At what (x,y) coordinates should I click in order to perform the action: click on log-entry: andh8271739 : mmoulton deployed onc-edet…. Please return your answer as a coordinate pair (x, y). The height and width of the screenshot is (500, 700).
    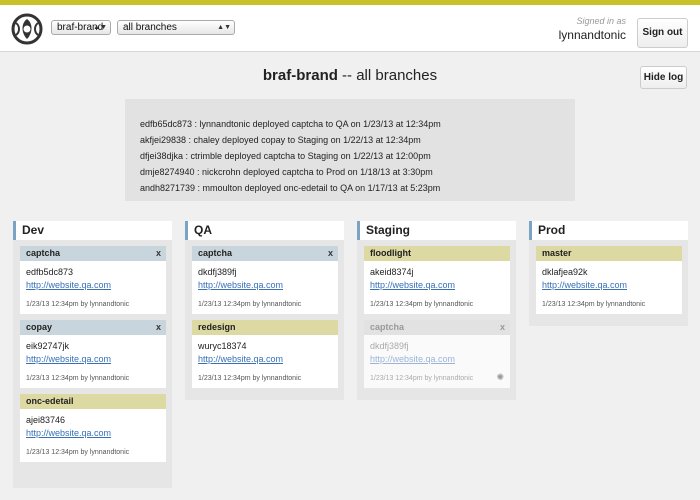
    Looking at the image, I should click on (290, 188).